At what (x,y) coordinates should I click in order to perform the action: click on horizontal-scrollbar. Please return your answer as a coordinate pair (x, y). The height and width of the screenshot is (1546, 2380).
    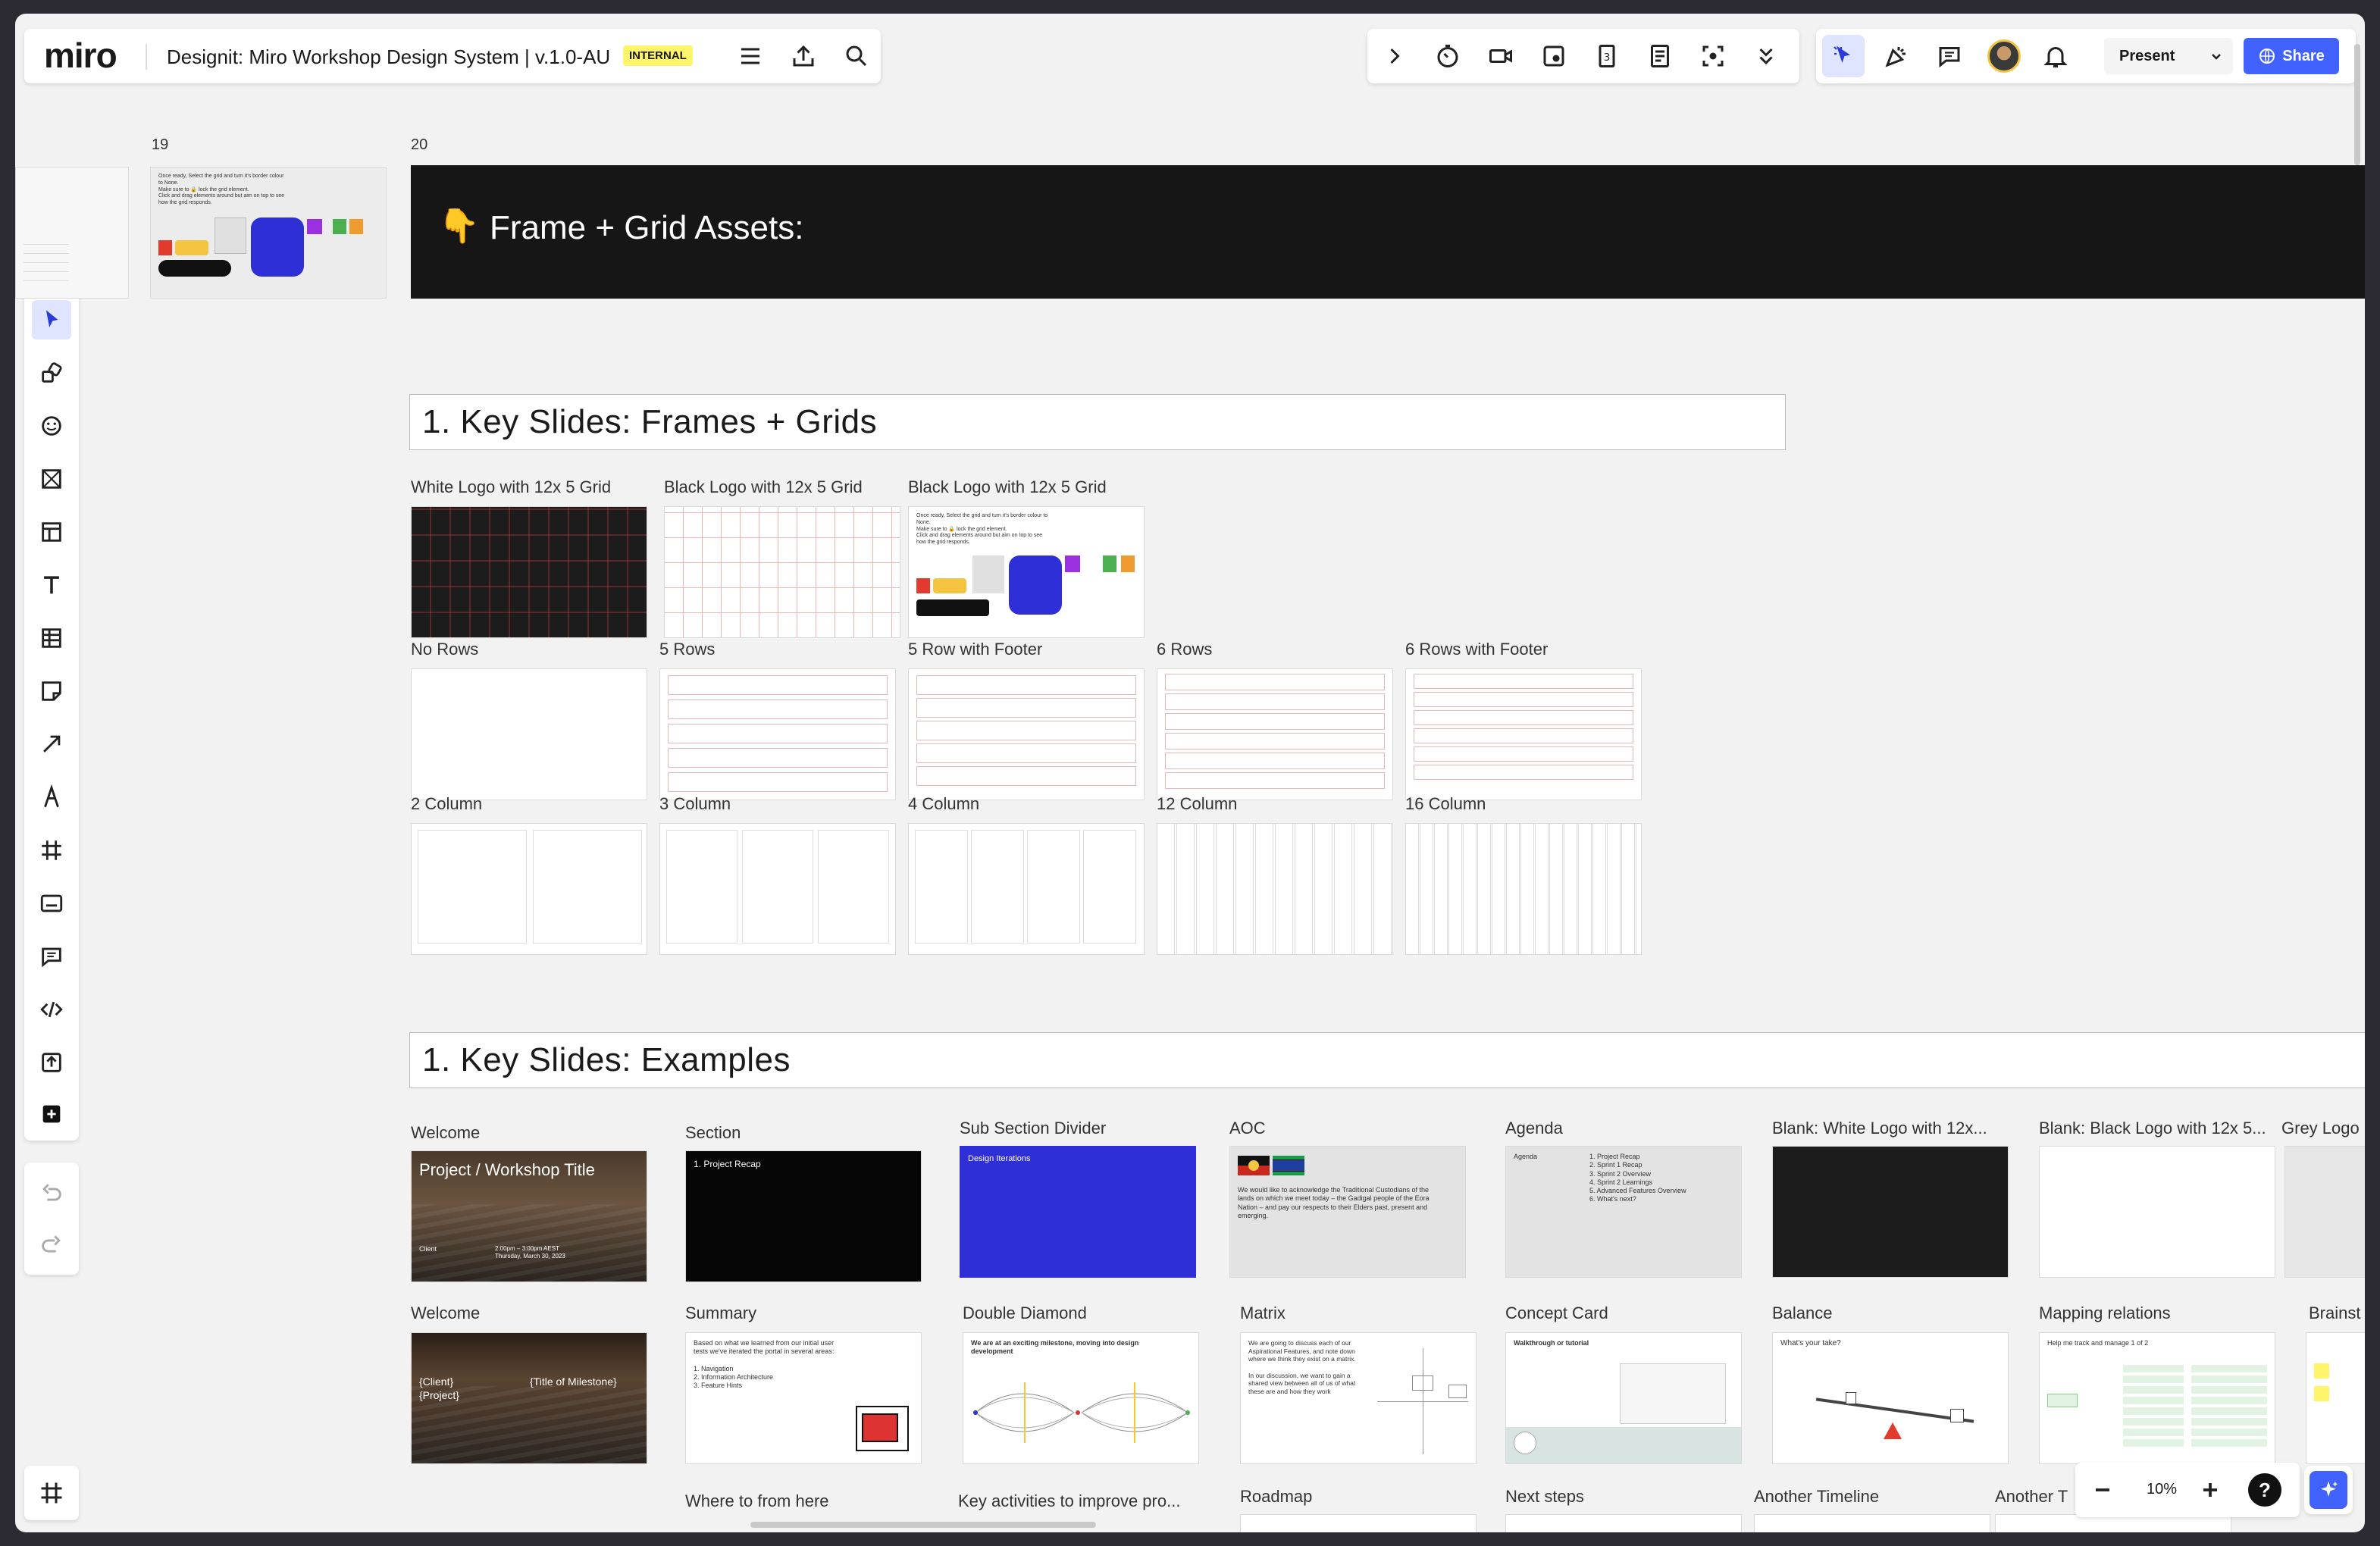
    Looking at the image, I should click on (923, 1525).